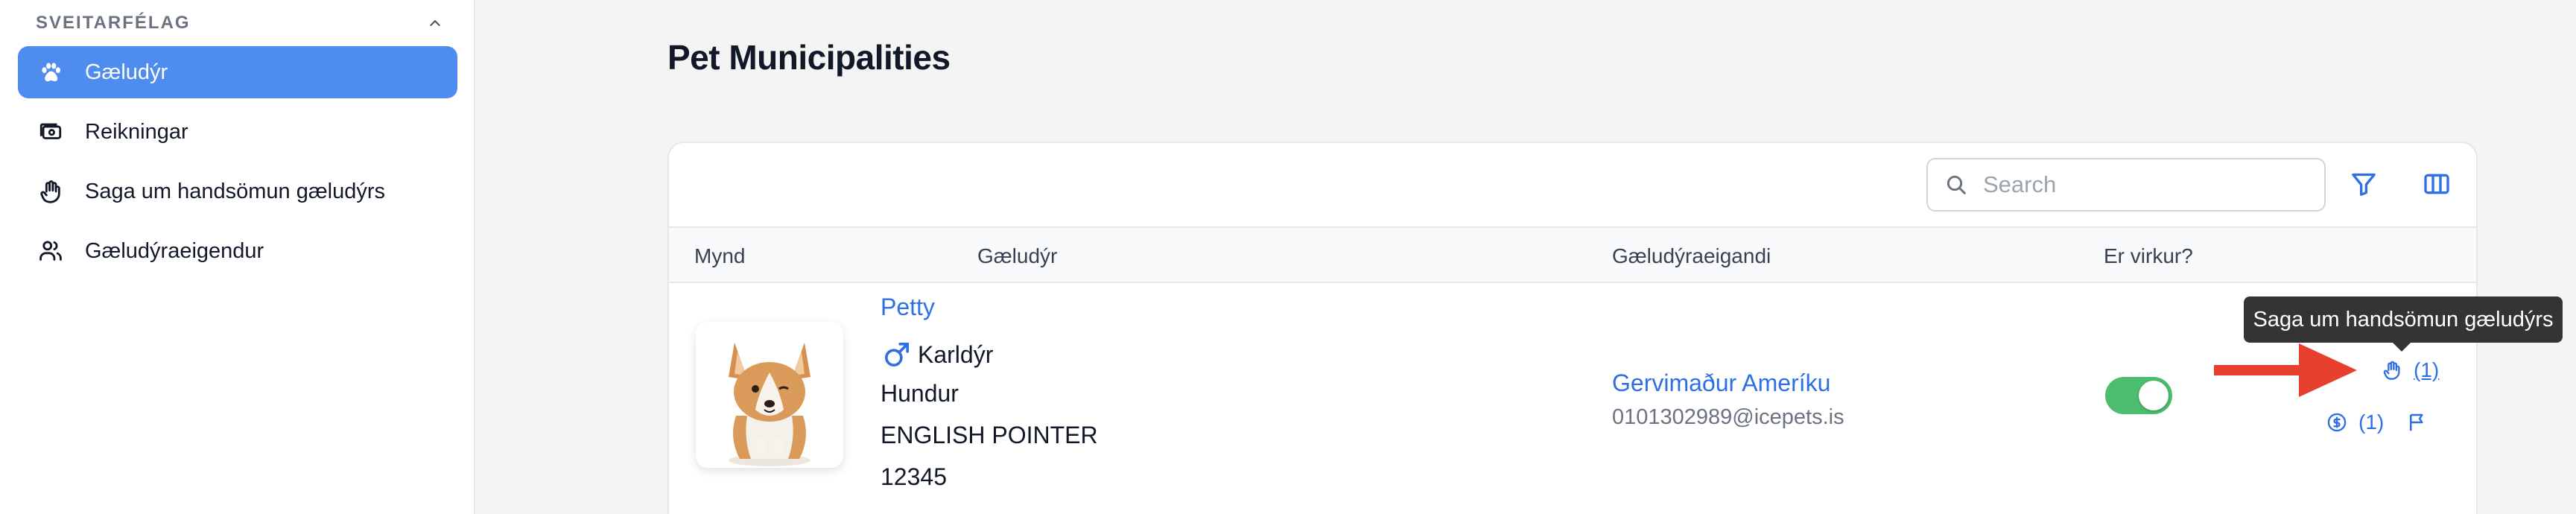 This screenshot has height=514, width=2576. Describe the element at coordinates (956, 354) in the screenshot. I see `pet-gender-label: Karldýr` at that location.